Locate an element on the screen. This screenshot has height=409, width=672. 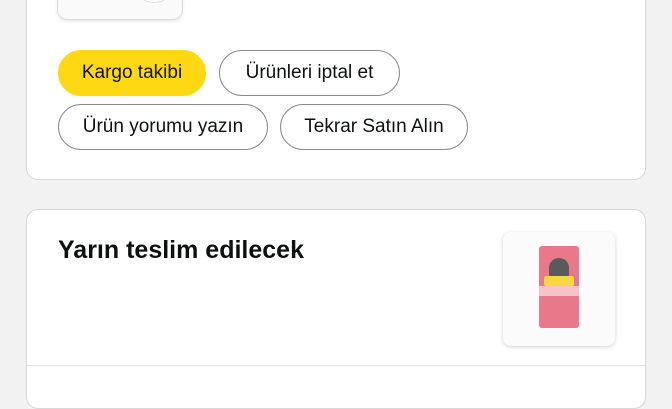
buy-again-button: Tekrar Satın Alın is located at coordinates (374, 127).